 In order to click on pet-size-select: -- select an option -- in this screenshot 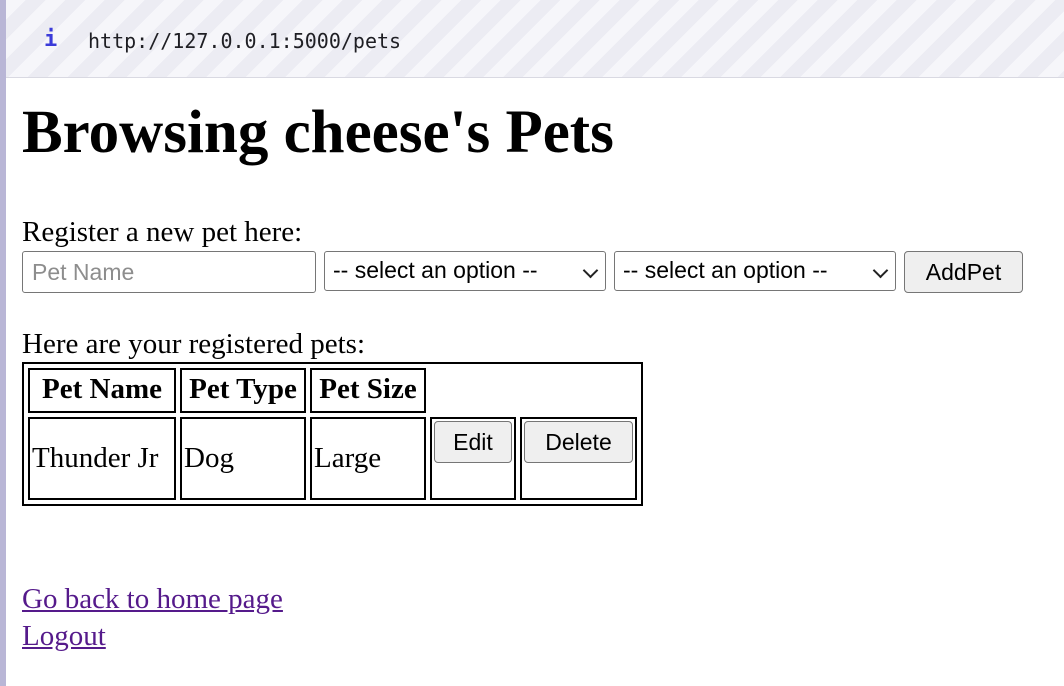, I will do `click(755, 271)`.